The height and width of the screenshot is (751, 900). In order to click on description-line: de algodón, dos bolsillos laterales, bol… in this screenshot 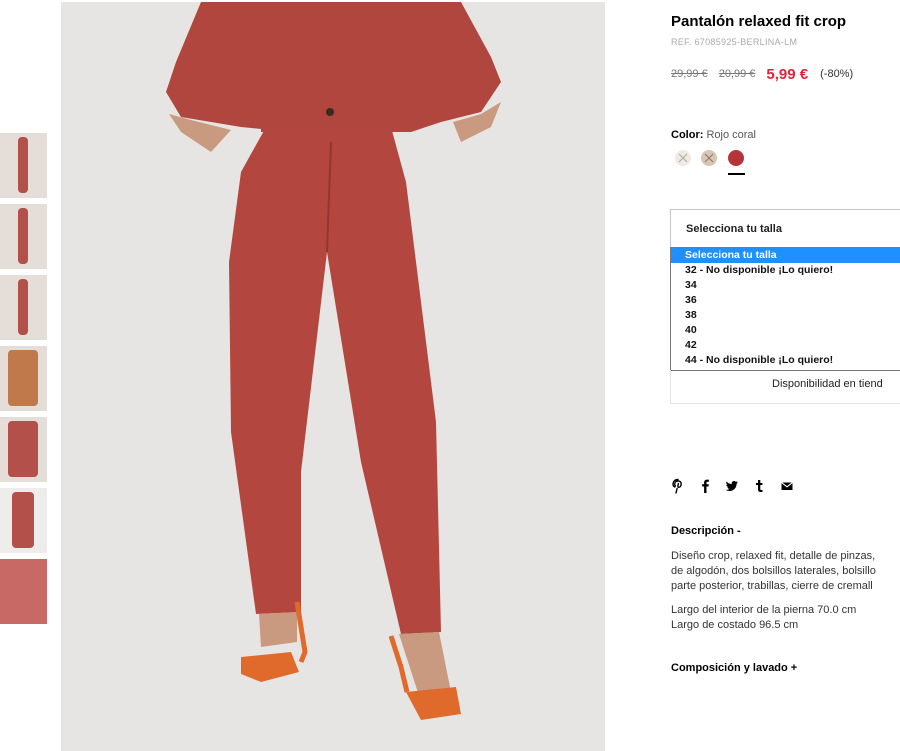, I will do `click(773, 571)`.